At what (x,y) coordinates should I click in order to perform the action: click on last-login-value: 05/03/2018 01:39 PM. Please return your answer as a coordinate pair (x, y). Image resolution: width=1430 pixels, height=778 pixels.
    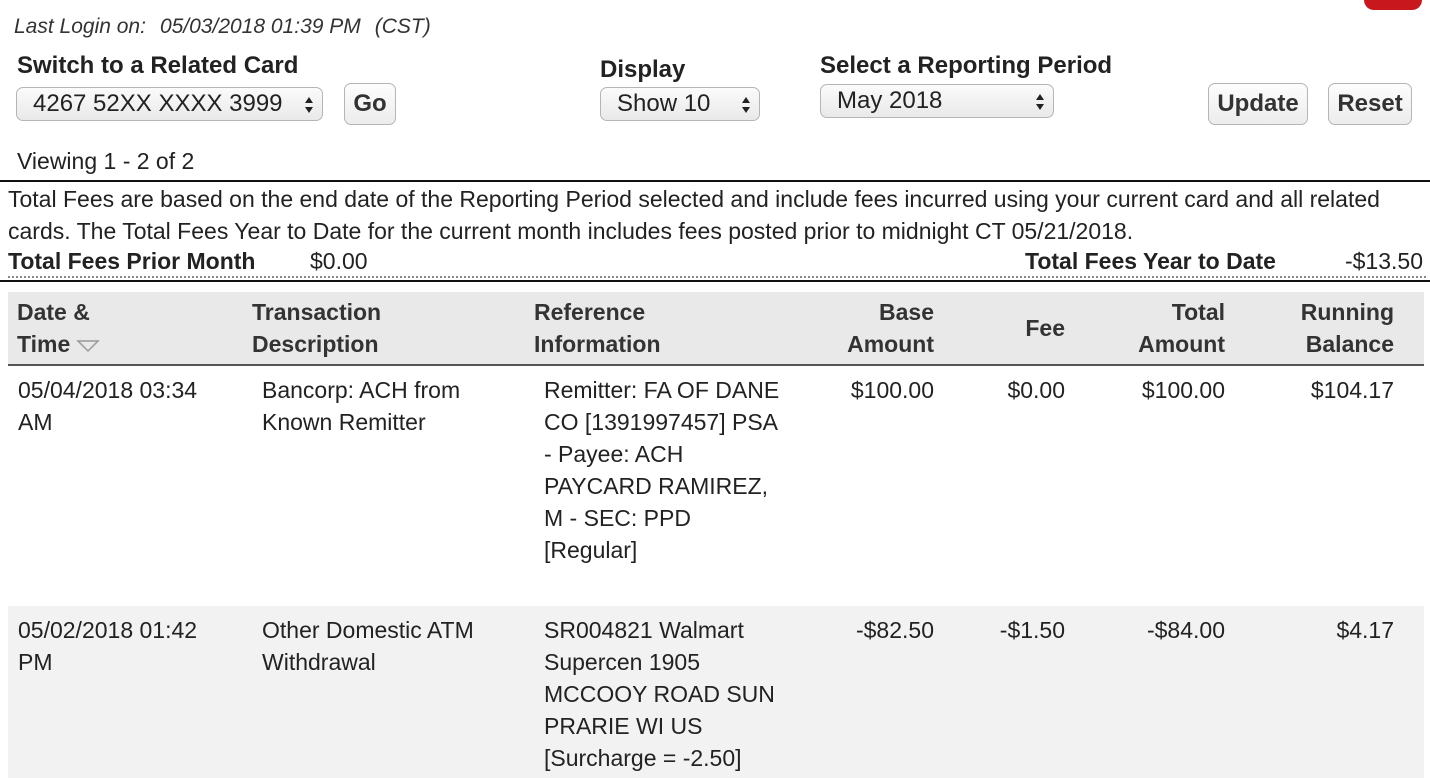
    Looking at the image, I should click on (260, 26).